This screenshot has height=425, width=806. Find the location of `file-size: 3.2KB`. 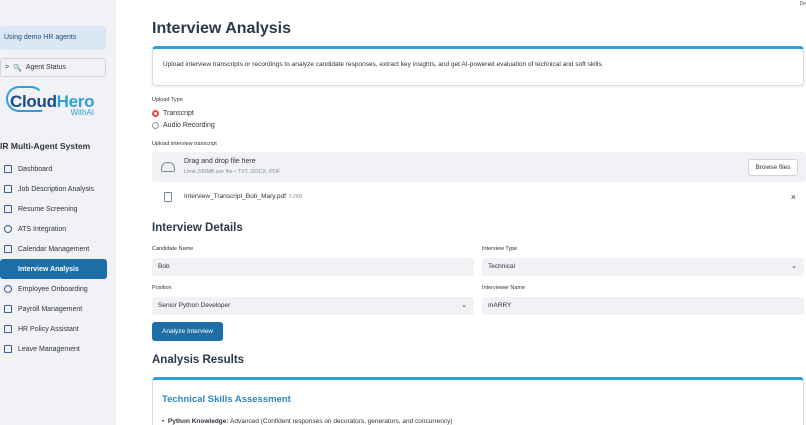

file-size: 3.2KB is located at coordinates (295, 197).